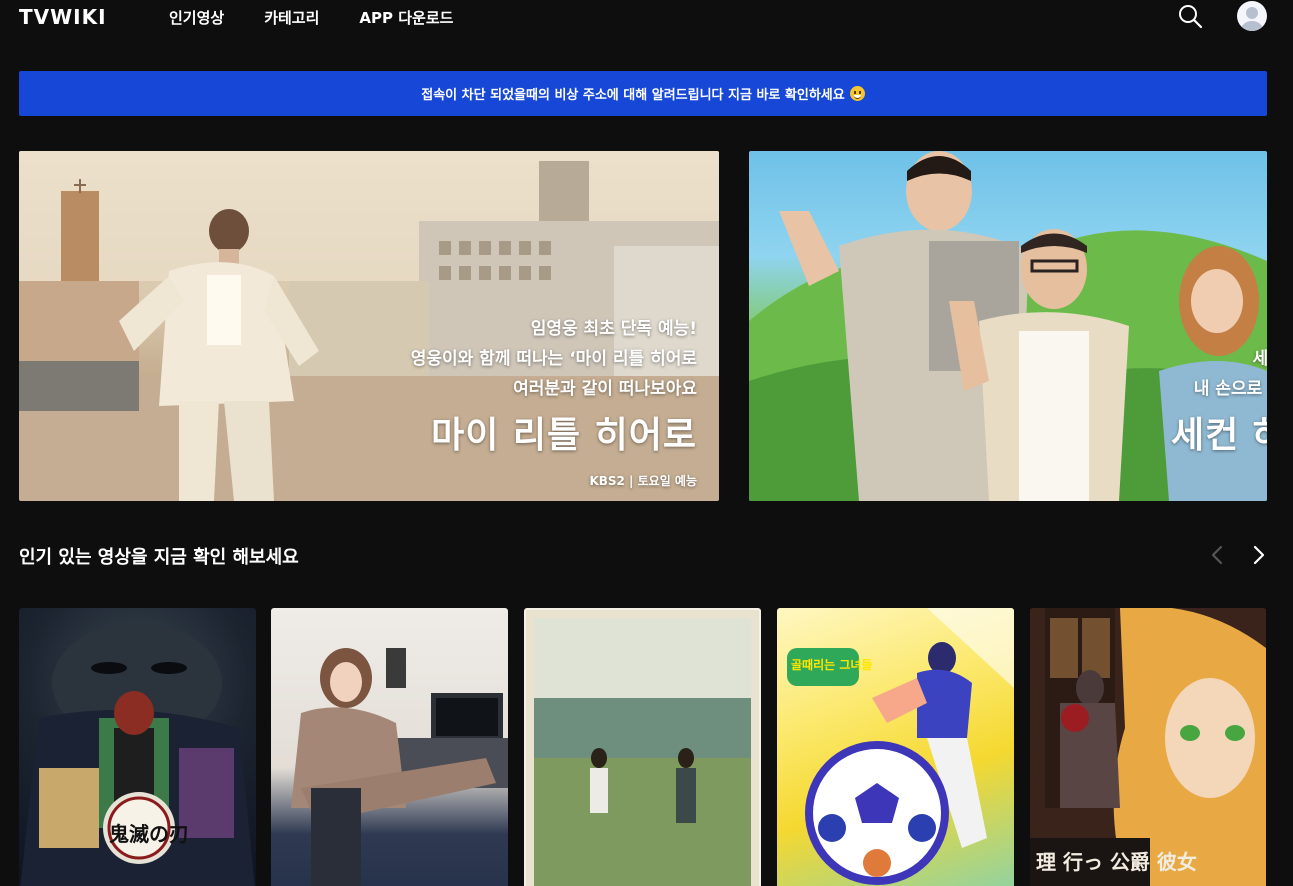 The width and height of the screenshot is (1293, 886). Describe the element at coordinates (1116, 862) in the screenshot. I see `poster-title: 理 行っ 公爵 彼女` at that location.